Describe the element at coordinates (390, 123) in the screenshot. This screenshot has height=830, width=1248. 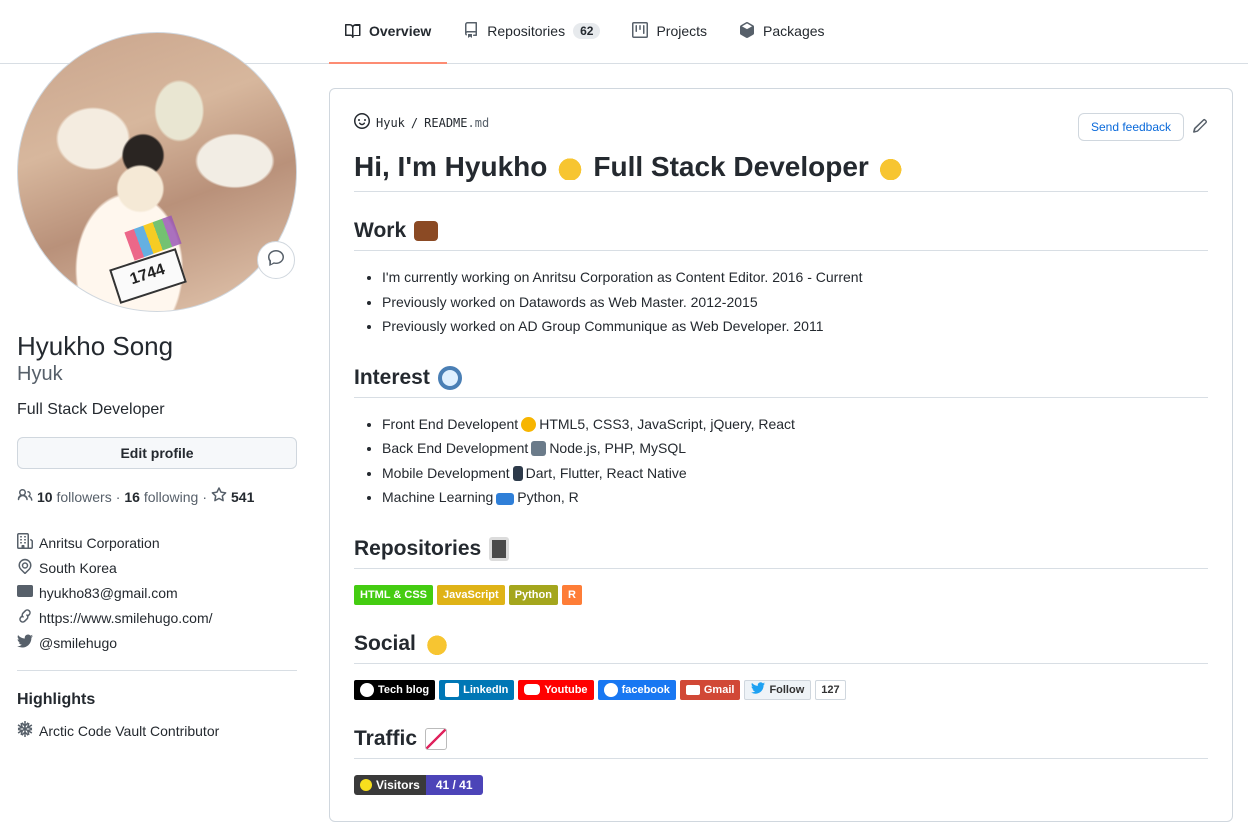
I see `path-user: Hyuk` at that location.